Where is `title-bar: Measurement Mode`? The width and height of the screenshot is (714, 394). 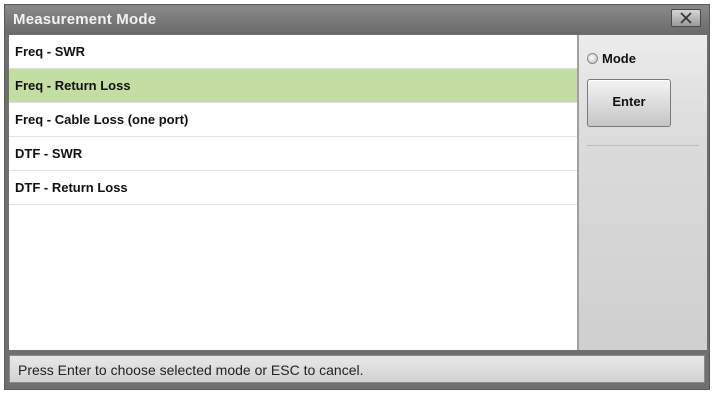 title-bar: Measurement Mode is located at coordinates (357, 19).